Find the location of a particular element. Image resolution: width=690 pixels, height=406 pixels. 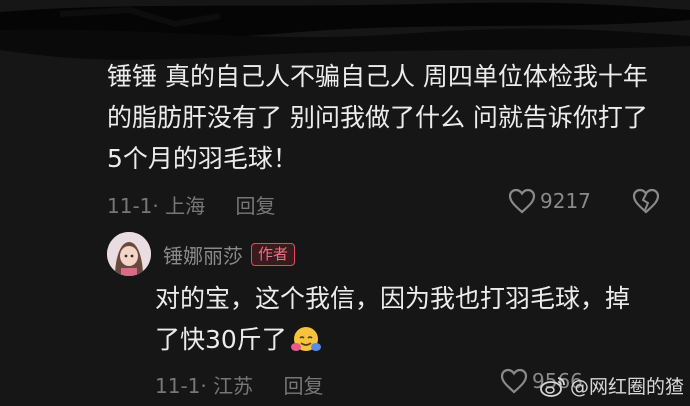

hug-emoji-icon is located at coordinates (305, 339).